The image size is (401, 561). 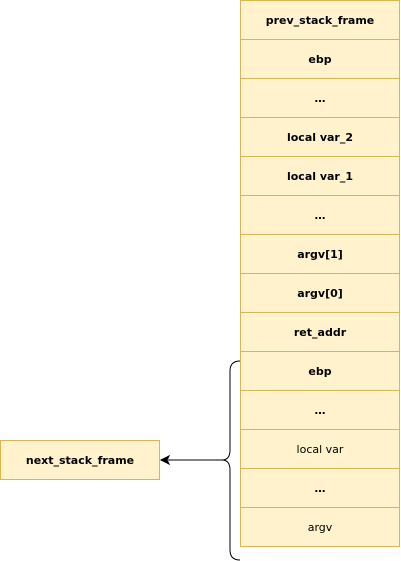 What do you see at coordinates (320, 176) in the screenshot?
I see `stack-cell-local-var-1: local var_1` at bounding box center [320, 176].